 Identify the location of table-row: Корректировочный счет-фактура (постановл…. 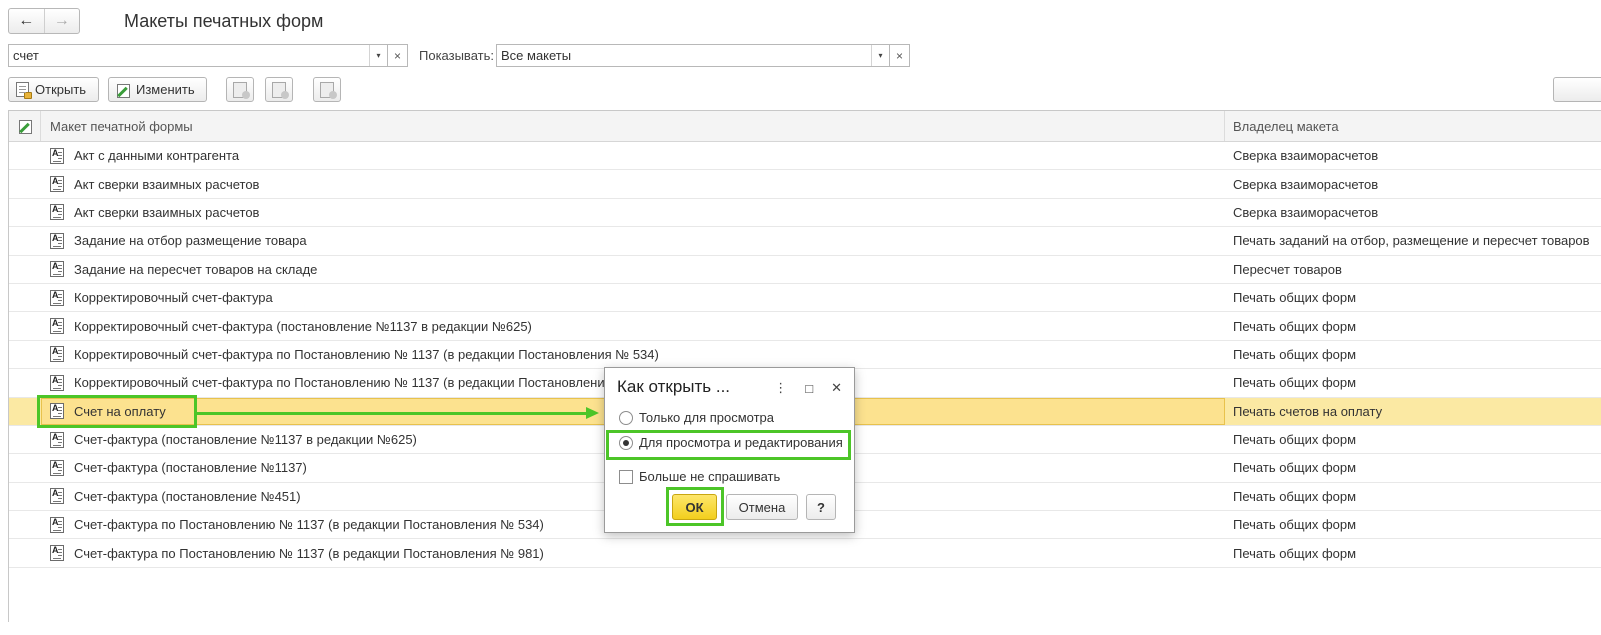
(805, 326).